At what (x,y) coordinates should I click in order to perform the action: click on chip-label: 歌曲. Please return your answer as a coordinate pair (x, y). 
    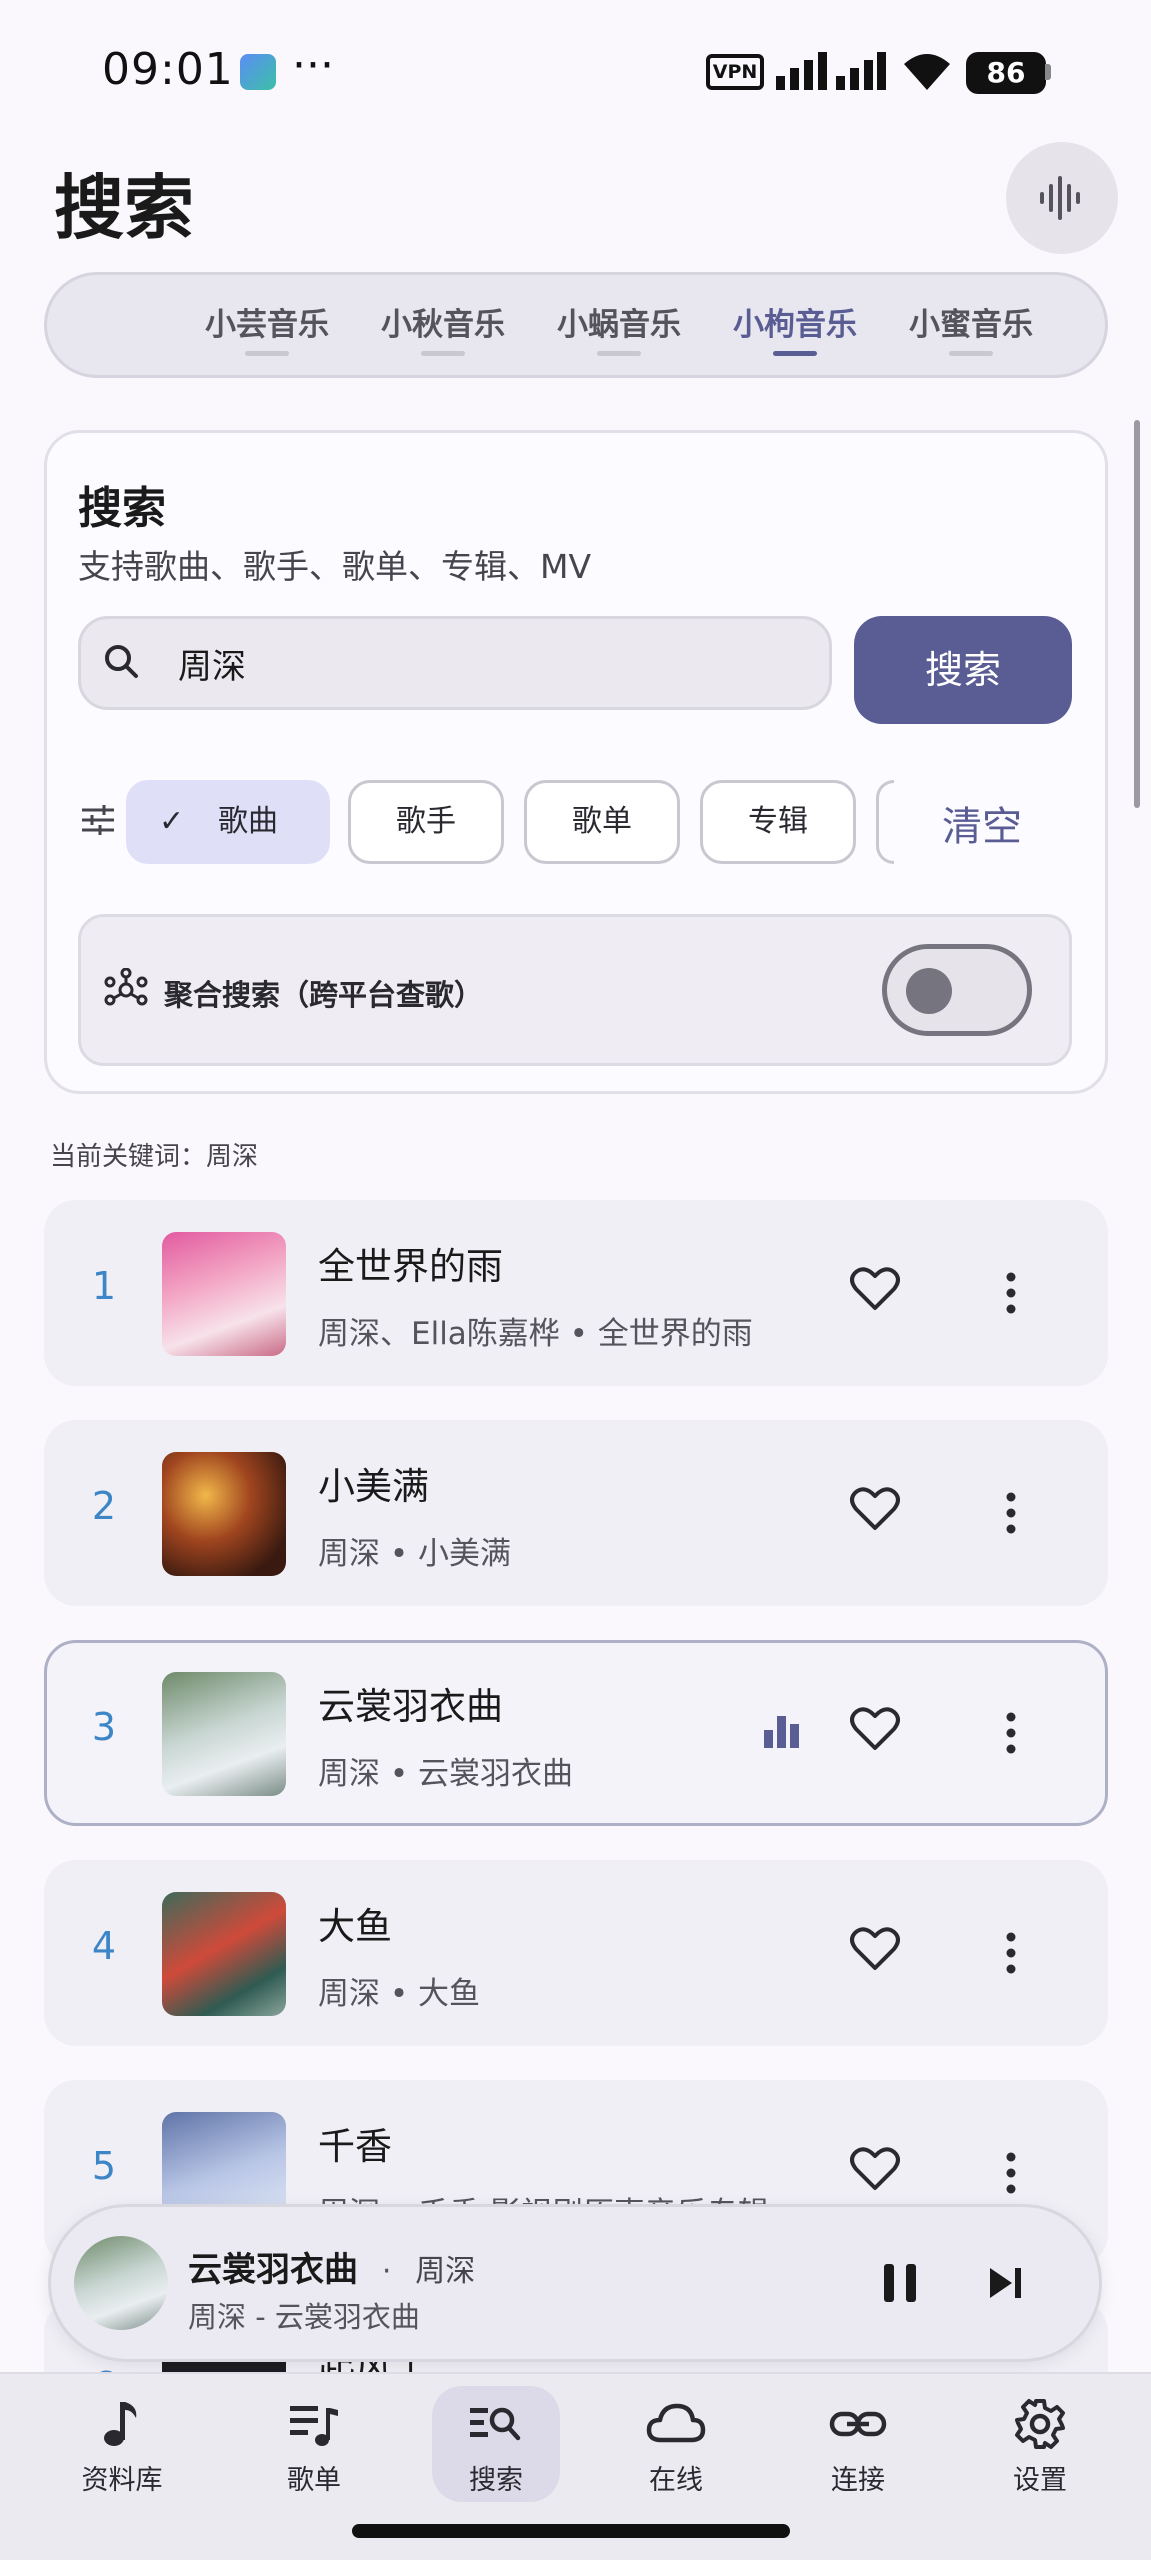
    Looking at the image, I should click on (248, 821).